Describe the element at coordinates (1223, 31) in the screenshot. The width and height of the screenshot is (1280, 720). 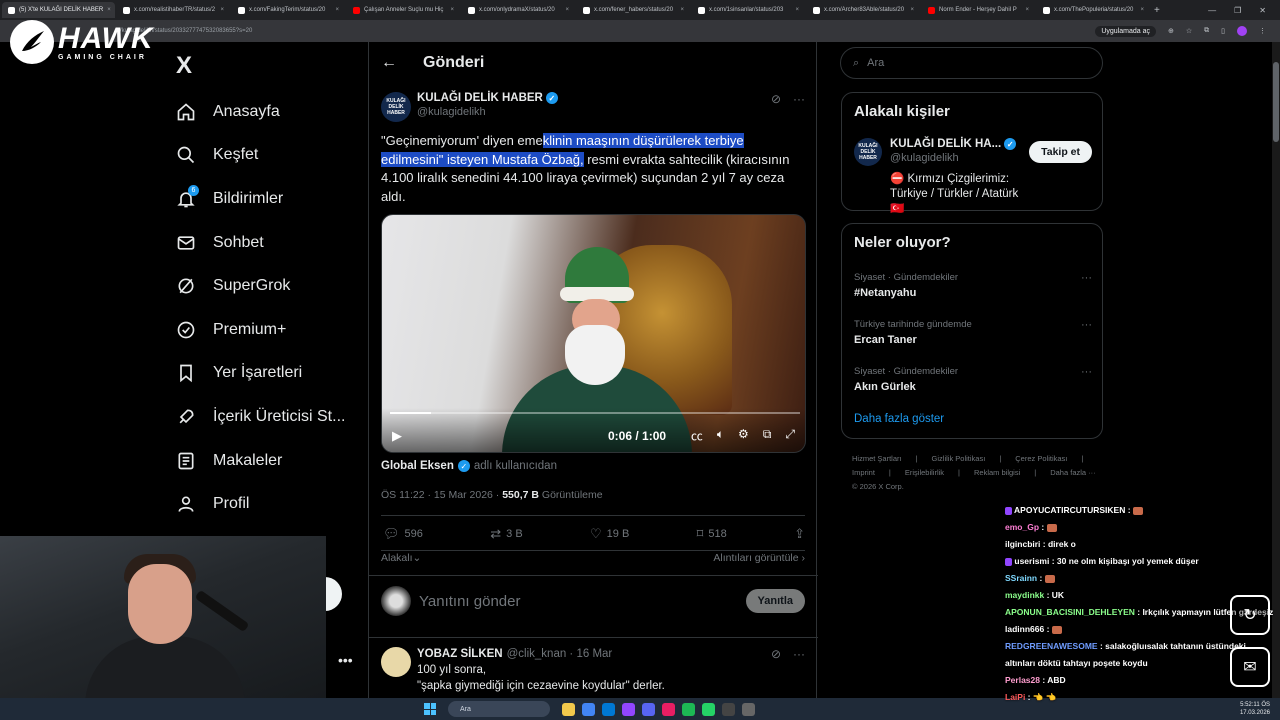
I see `sidebar-icon: ▯` at that location.